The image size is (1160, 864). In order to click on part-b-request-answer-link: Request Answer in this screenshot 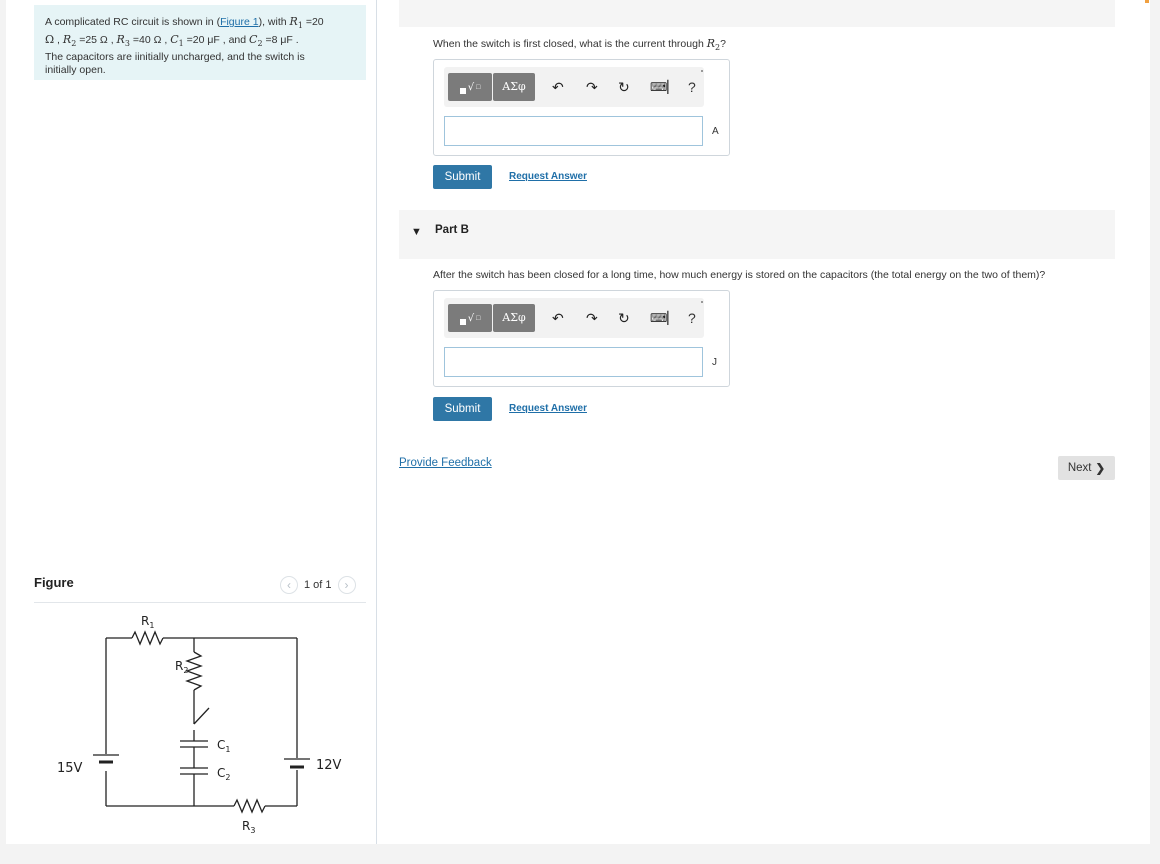, I will do `click(548, 408)`.